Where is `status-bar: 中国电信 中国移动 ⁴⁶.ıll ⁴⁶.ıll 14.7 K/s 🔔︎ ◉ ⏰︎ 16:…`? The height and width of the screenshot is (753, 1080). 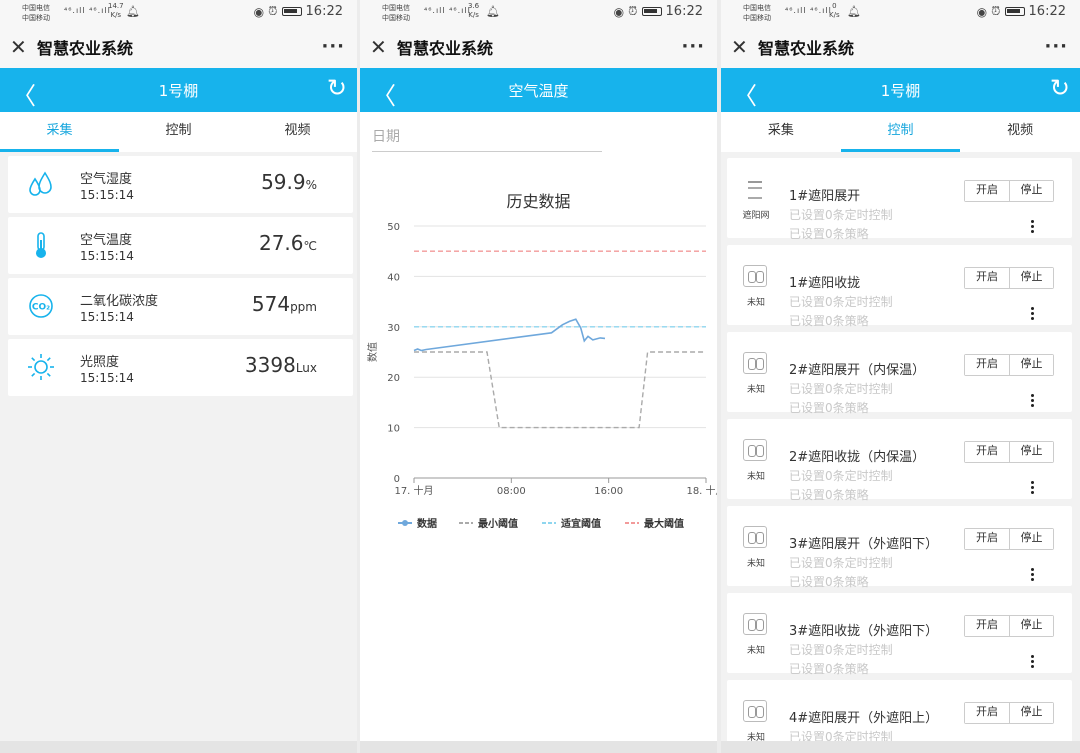 status-bar: 中国电信 中国移动 ⁴⁶.ıll ⁴⁶.ıll 14.7 K/s 🔔︎ ◉ ⏰︎ 16:… is located at coordinates (178, 13).